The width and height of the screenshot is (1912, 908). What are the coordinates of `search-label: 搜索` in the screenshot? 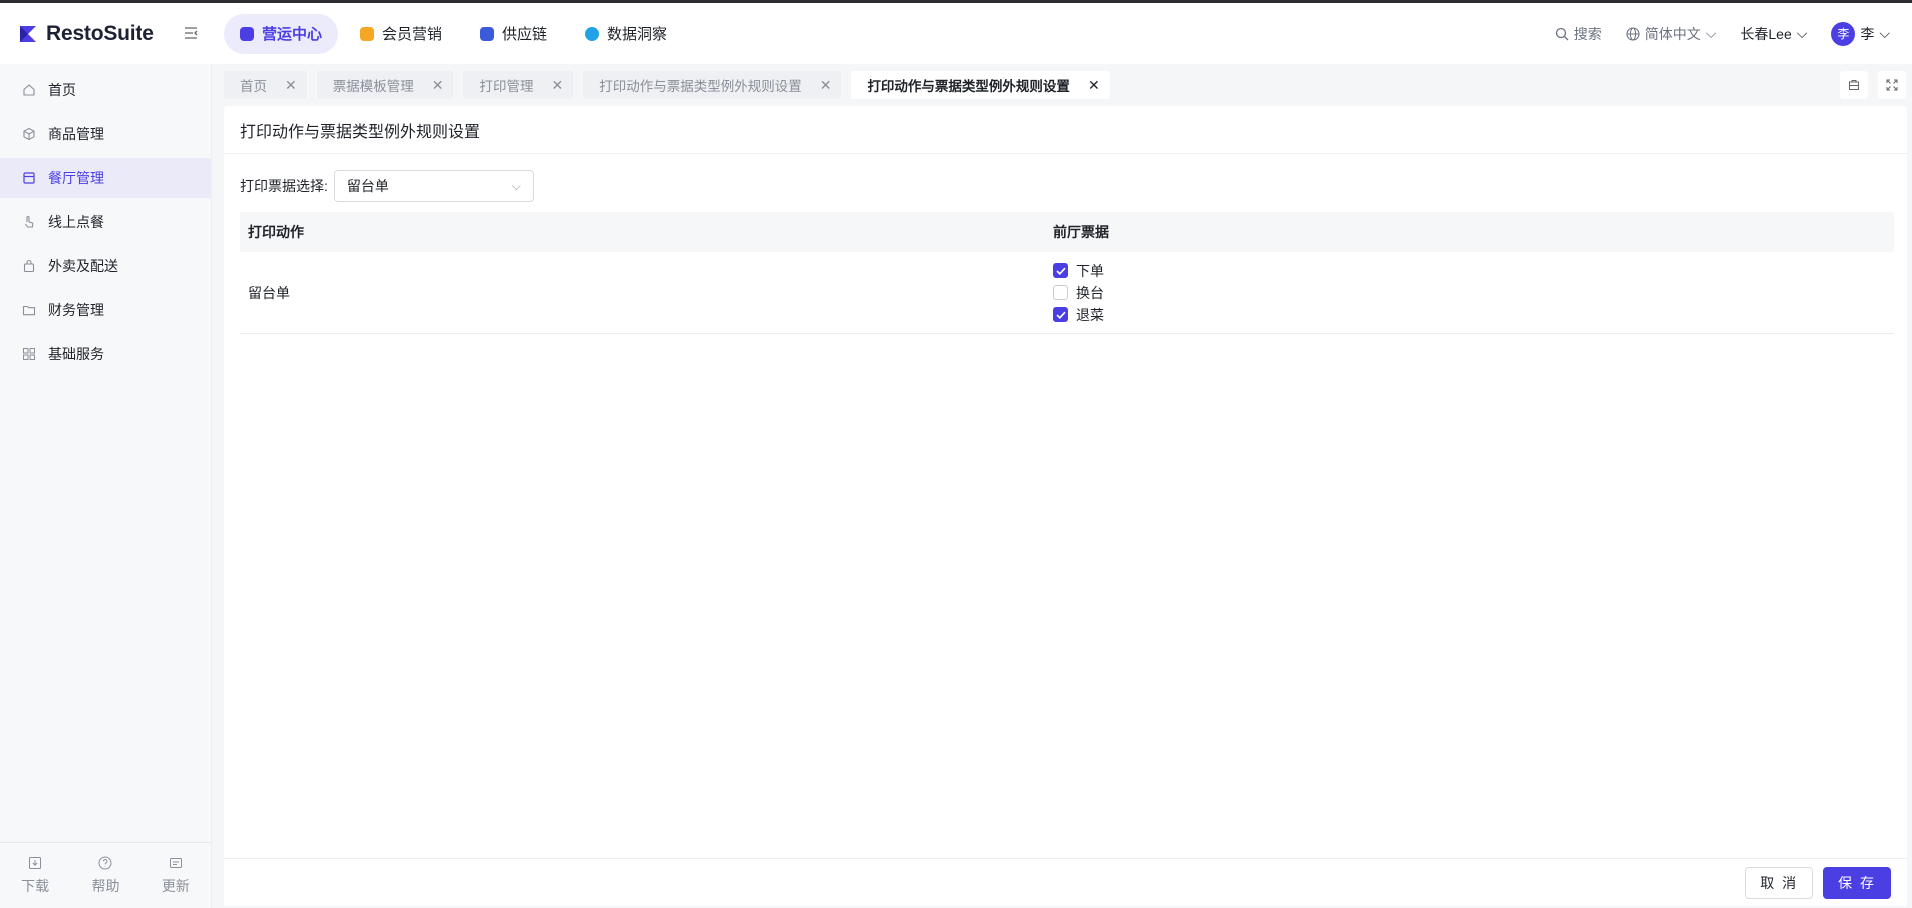 It's located at (1587, 33).